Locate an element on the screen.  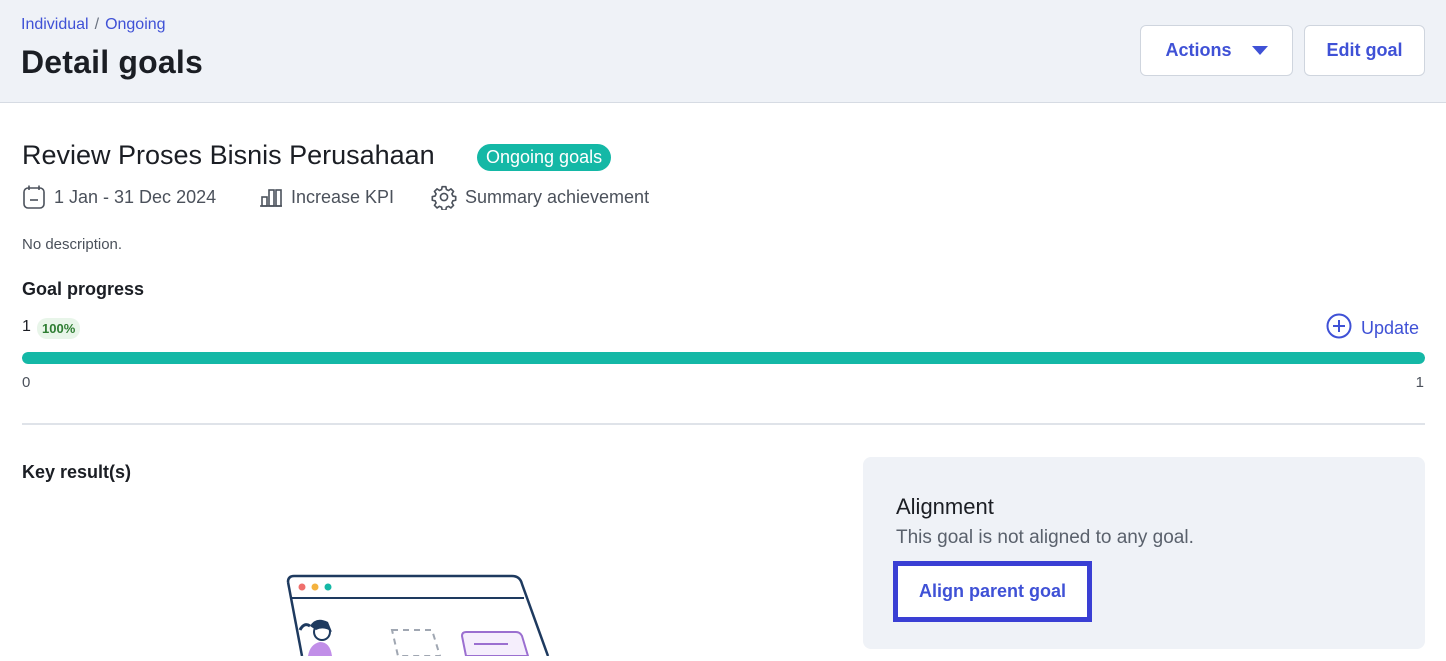
goal-type-text: Increase KPI is located at coordinates (343, 196).